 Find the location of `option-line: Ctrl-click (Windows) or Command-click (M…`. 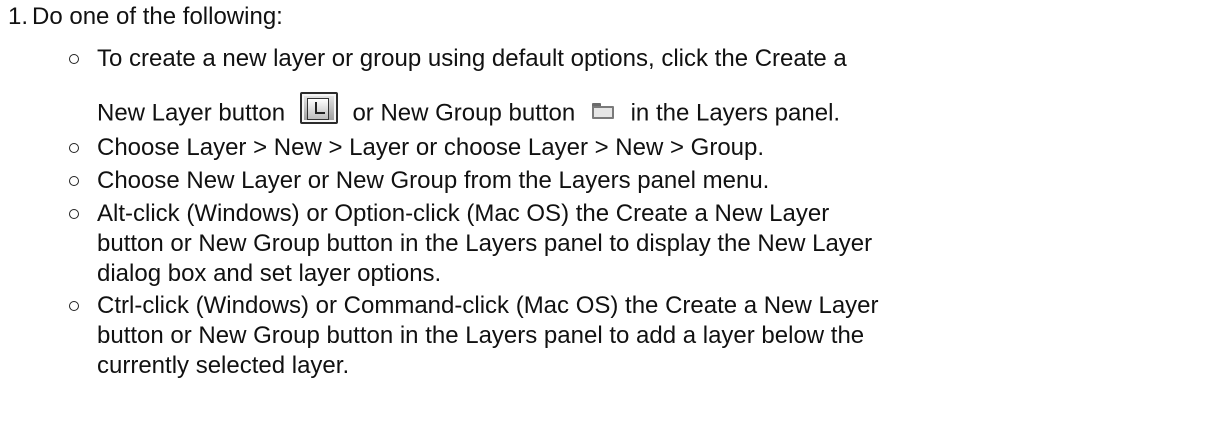

option-line: Ctrl-click (Windows) or Command-click (M… is located at coordinates (488, 305).